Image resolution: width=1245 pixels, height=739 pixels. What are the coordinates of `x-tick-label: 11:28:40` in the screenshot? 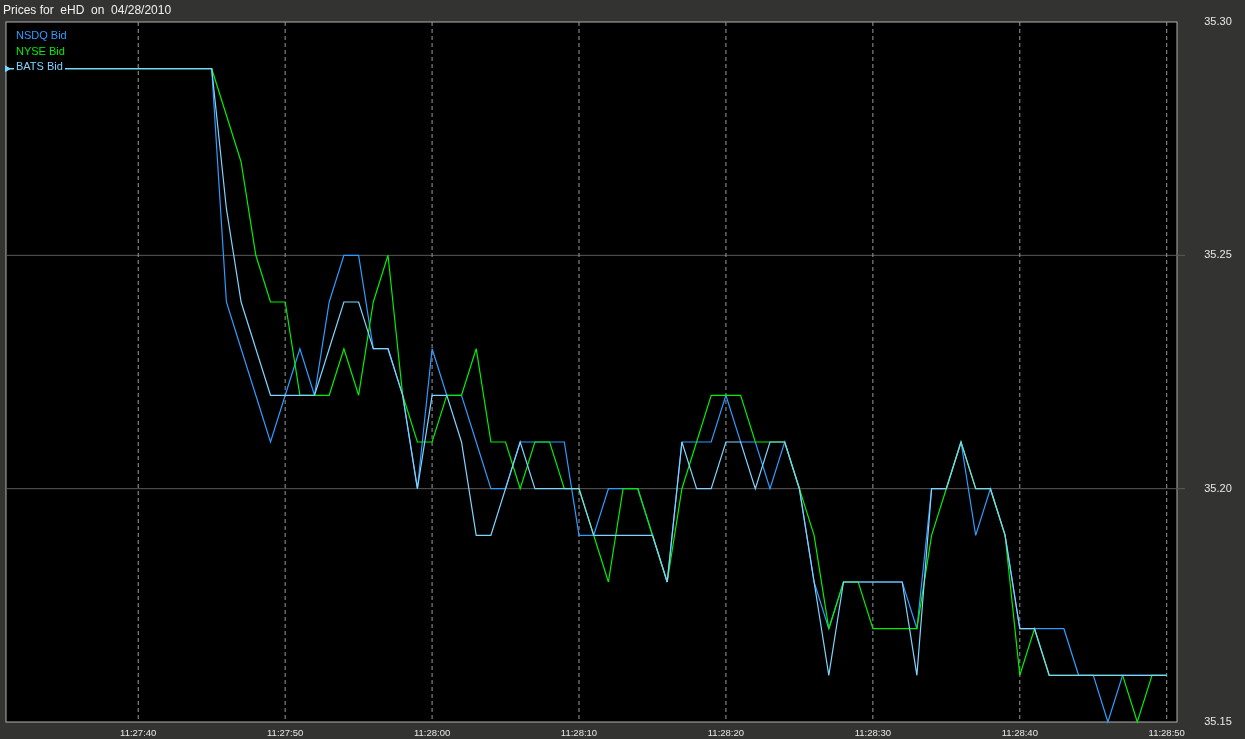 It's located at (1019, 732).